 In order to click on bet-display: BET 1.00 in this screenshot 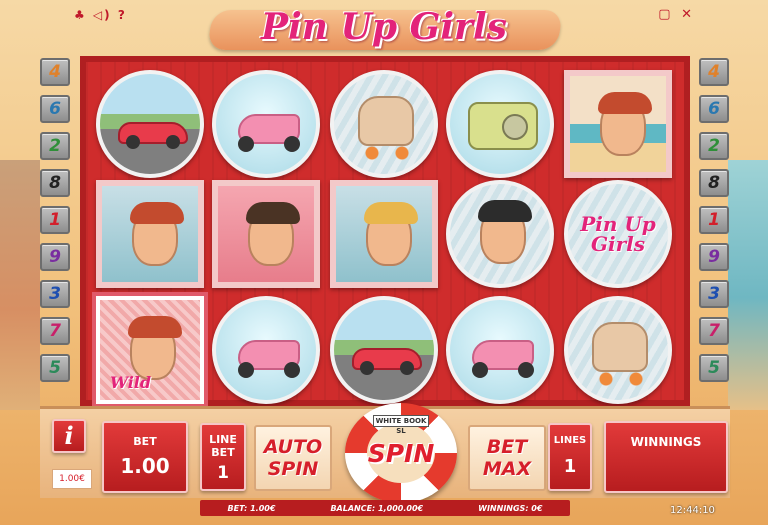, I will do `click(145, 457)`.